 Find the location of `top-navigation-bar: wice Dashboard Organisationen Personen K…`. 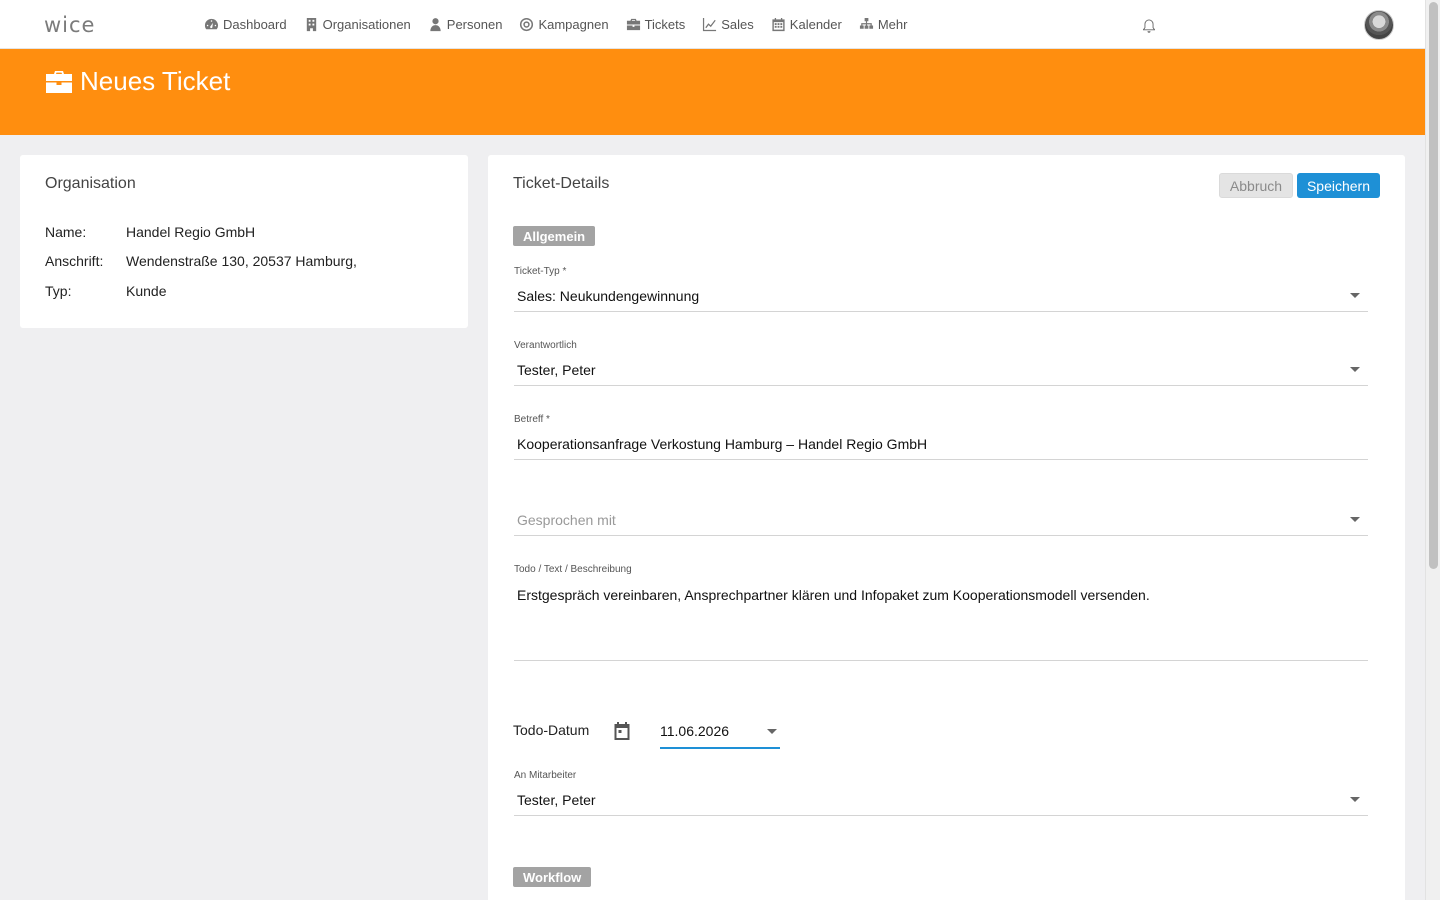

top-navigation-bar: wice Dashboard Organisationen Personen K… is located at coordinates (712, 24).